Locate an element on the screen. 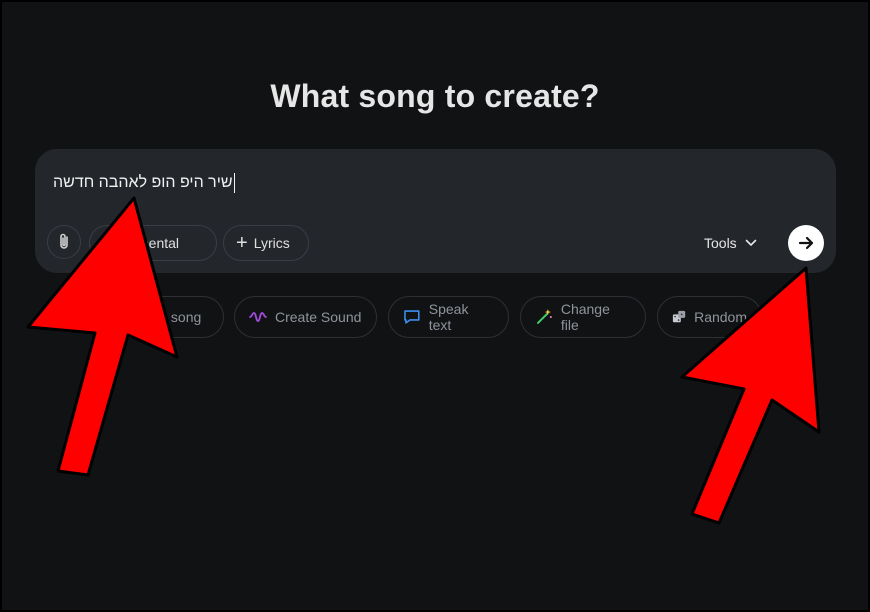 The height and width of the screenshot is (612, 870). dice-icon is located at coordinates (679, 316).